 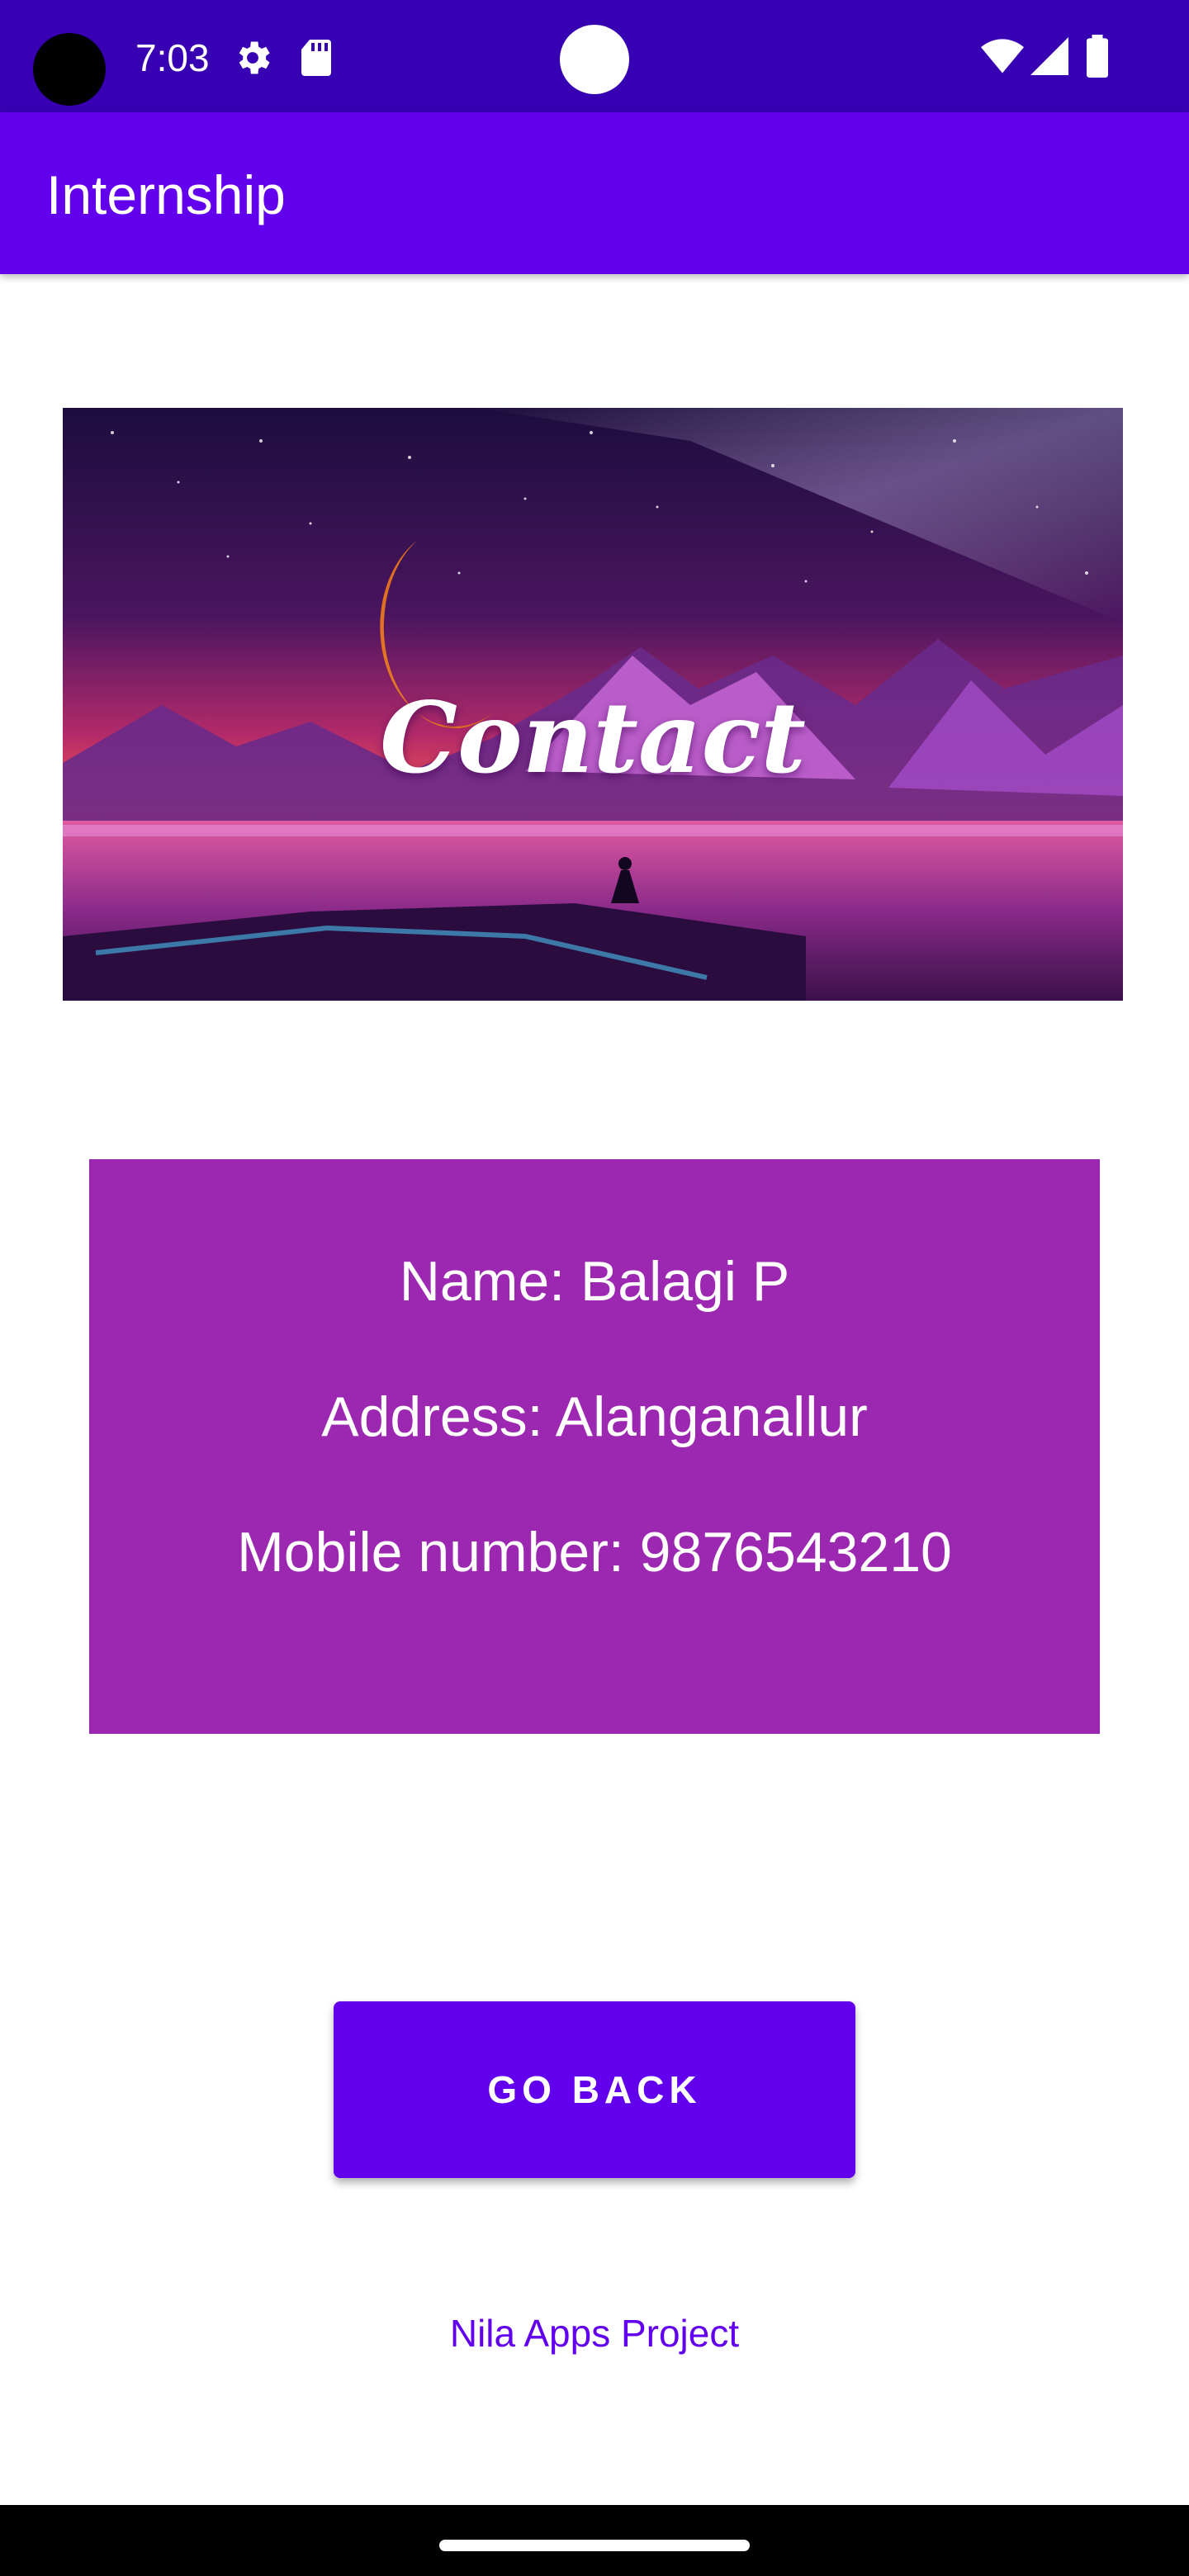 What do you see at coordinates (69, 69) in the screenshot?
I see `camera-cutout` at bounding box center [69, 69].